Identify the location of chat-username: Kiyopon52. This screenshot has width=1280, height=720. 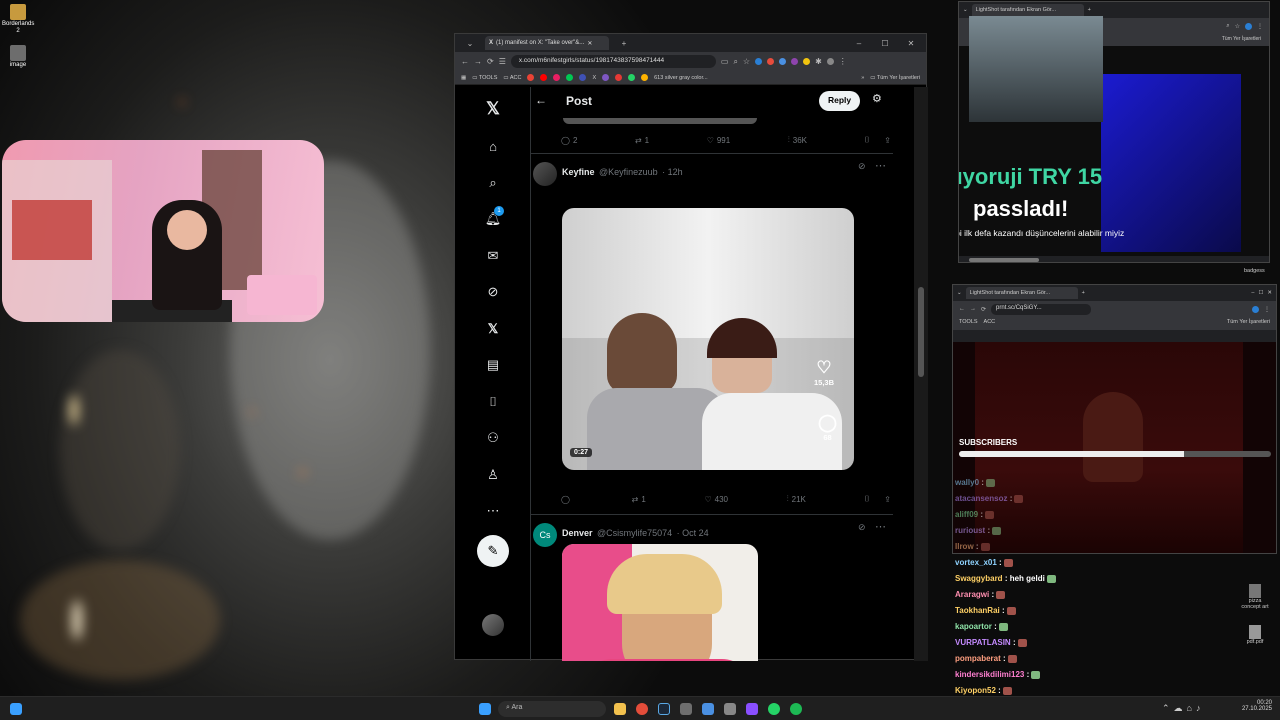
(975, 690).